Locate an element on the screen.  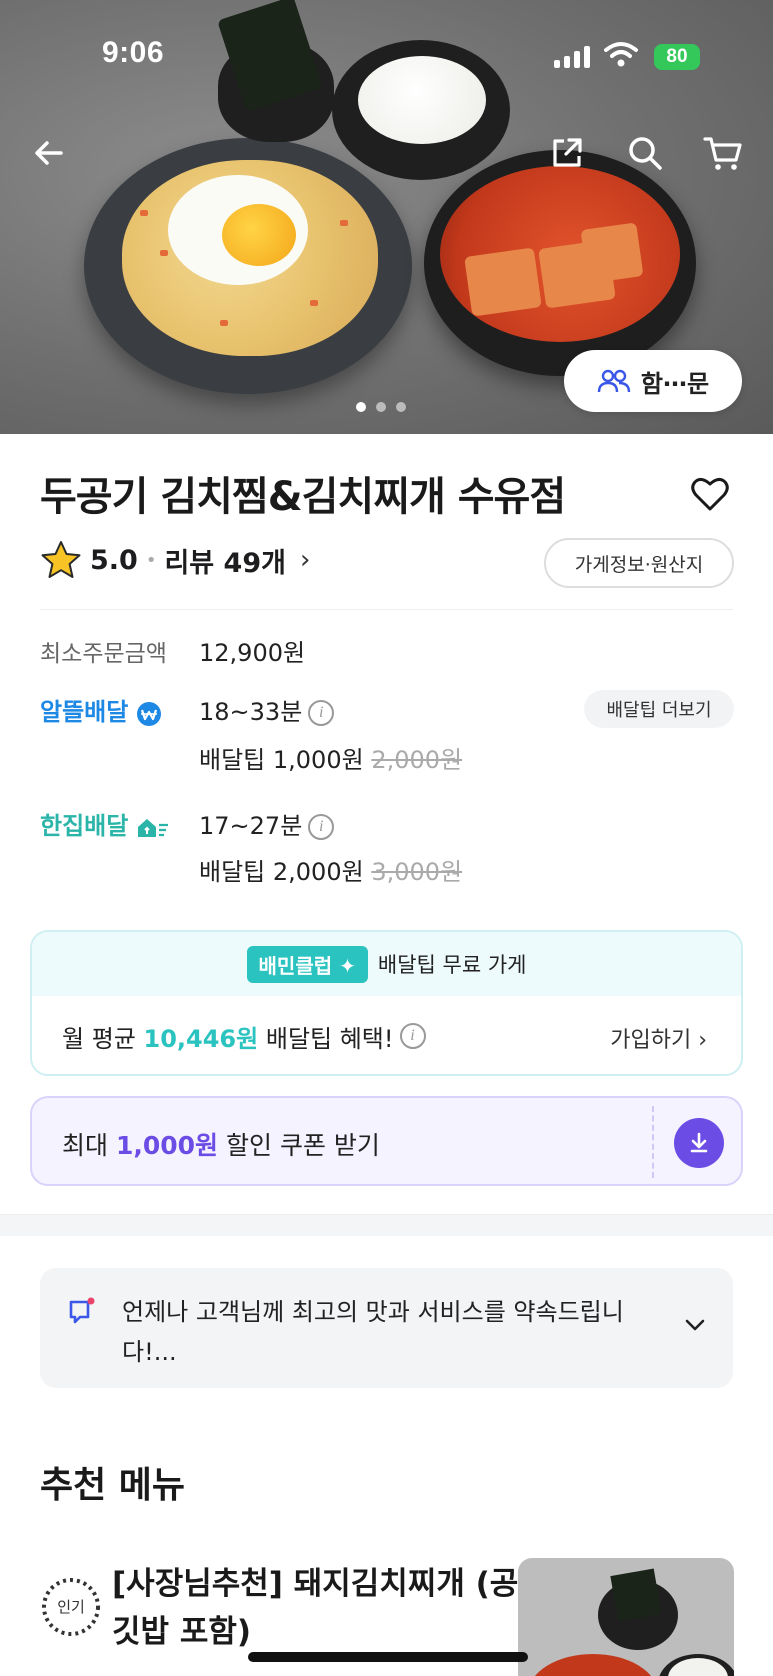
hanjib-tip-row: 배달팁 2,000원 3,000원 is located at coordinates (330, 869).